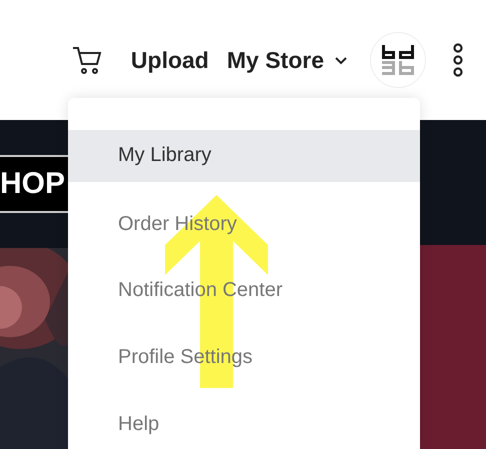 Image resolution: width=486 pixels, height=449 pixels. What do you see at coordinates (458, 60) in the screenshot?
I see `more-icon` at bounding box center [458, 60].